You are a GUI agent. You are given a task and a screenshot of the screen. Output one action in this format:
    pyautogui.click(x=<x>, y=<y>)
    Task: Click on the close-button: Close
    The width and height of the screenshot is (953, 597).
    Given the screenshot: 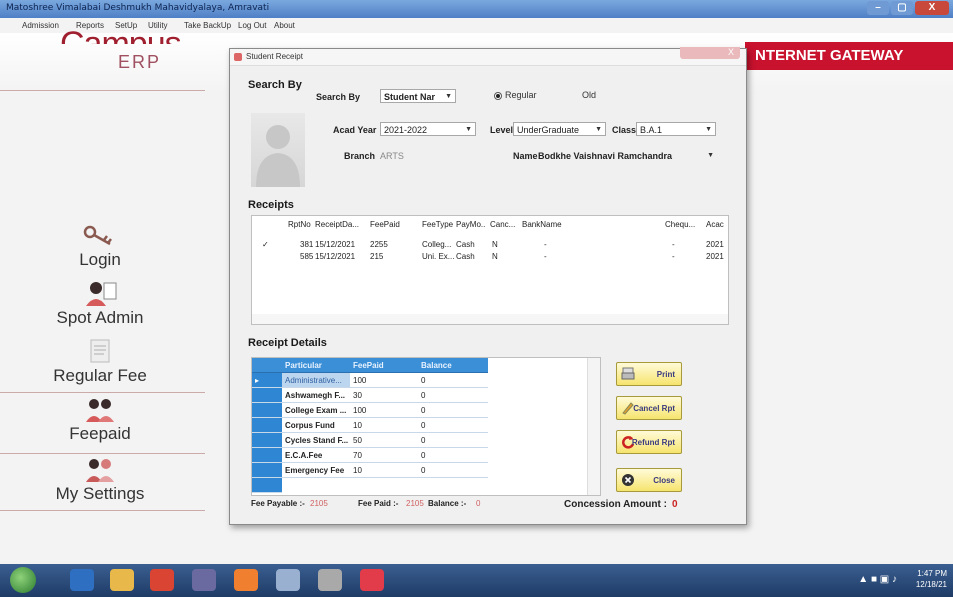 What is the action you would take?
    pyautogui.click(x=649, y=480)
    